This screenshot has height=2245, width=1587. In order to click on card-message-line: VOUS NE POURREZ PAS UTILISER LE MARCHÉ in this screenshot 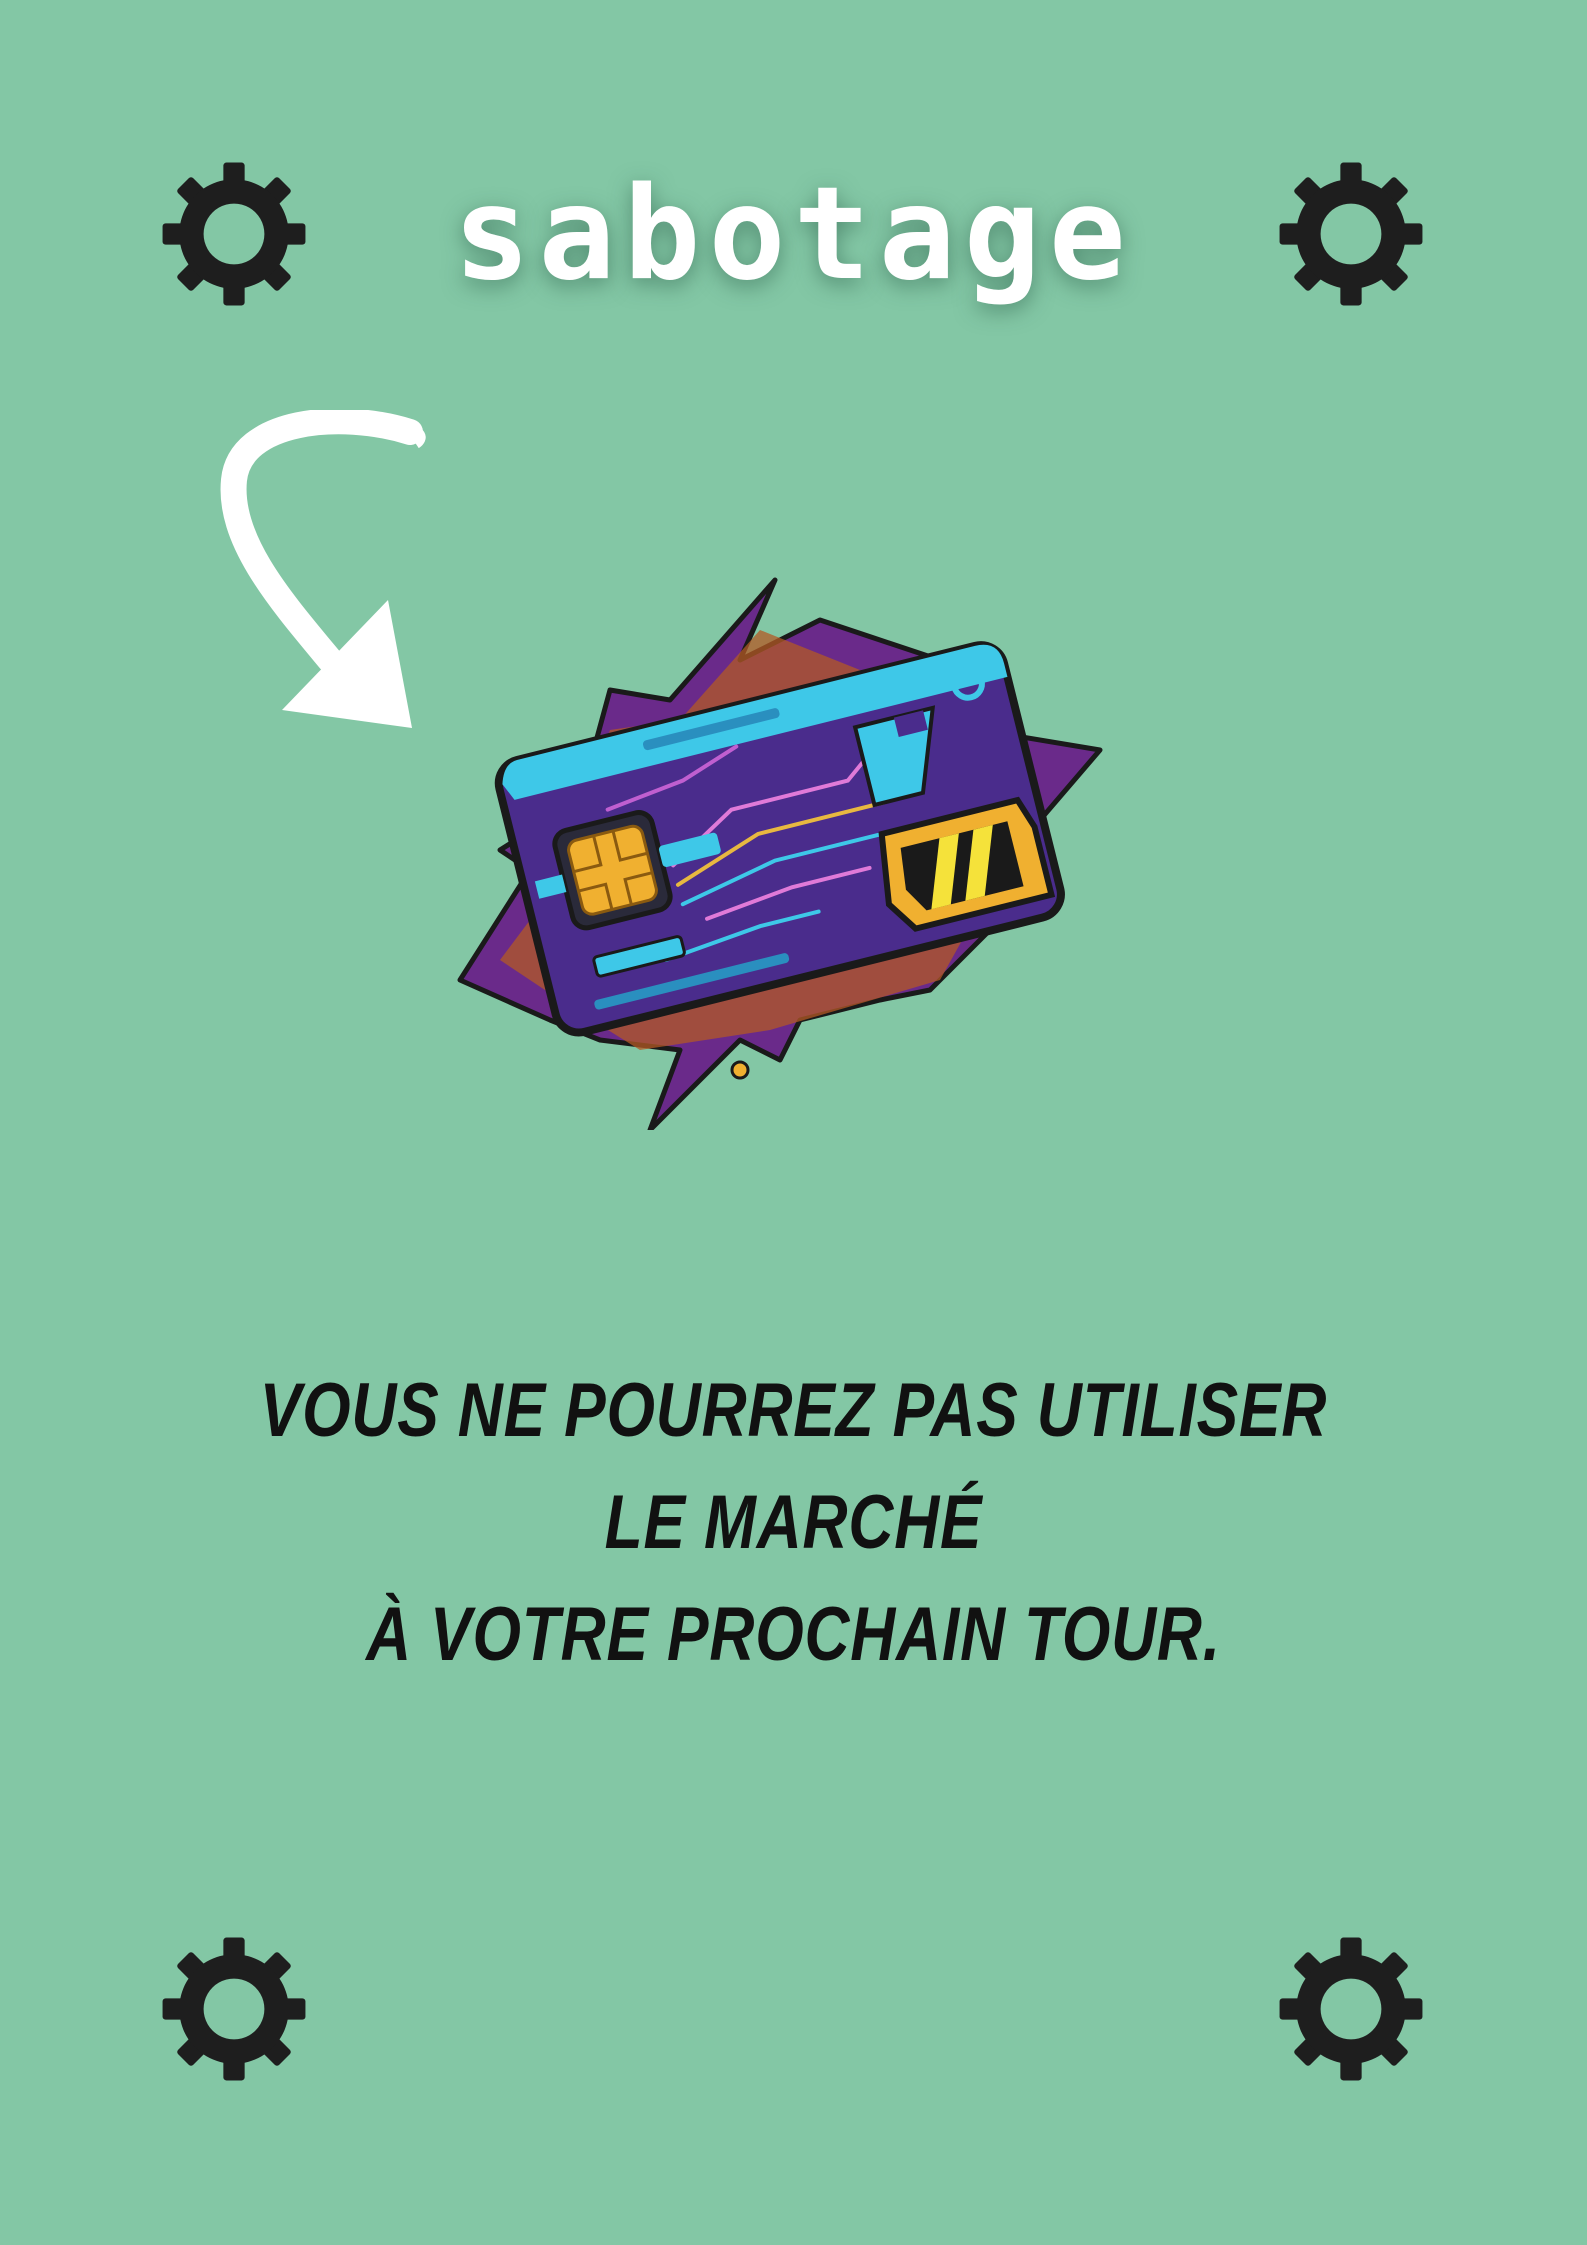, I will do `click(793, 1466)`.